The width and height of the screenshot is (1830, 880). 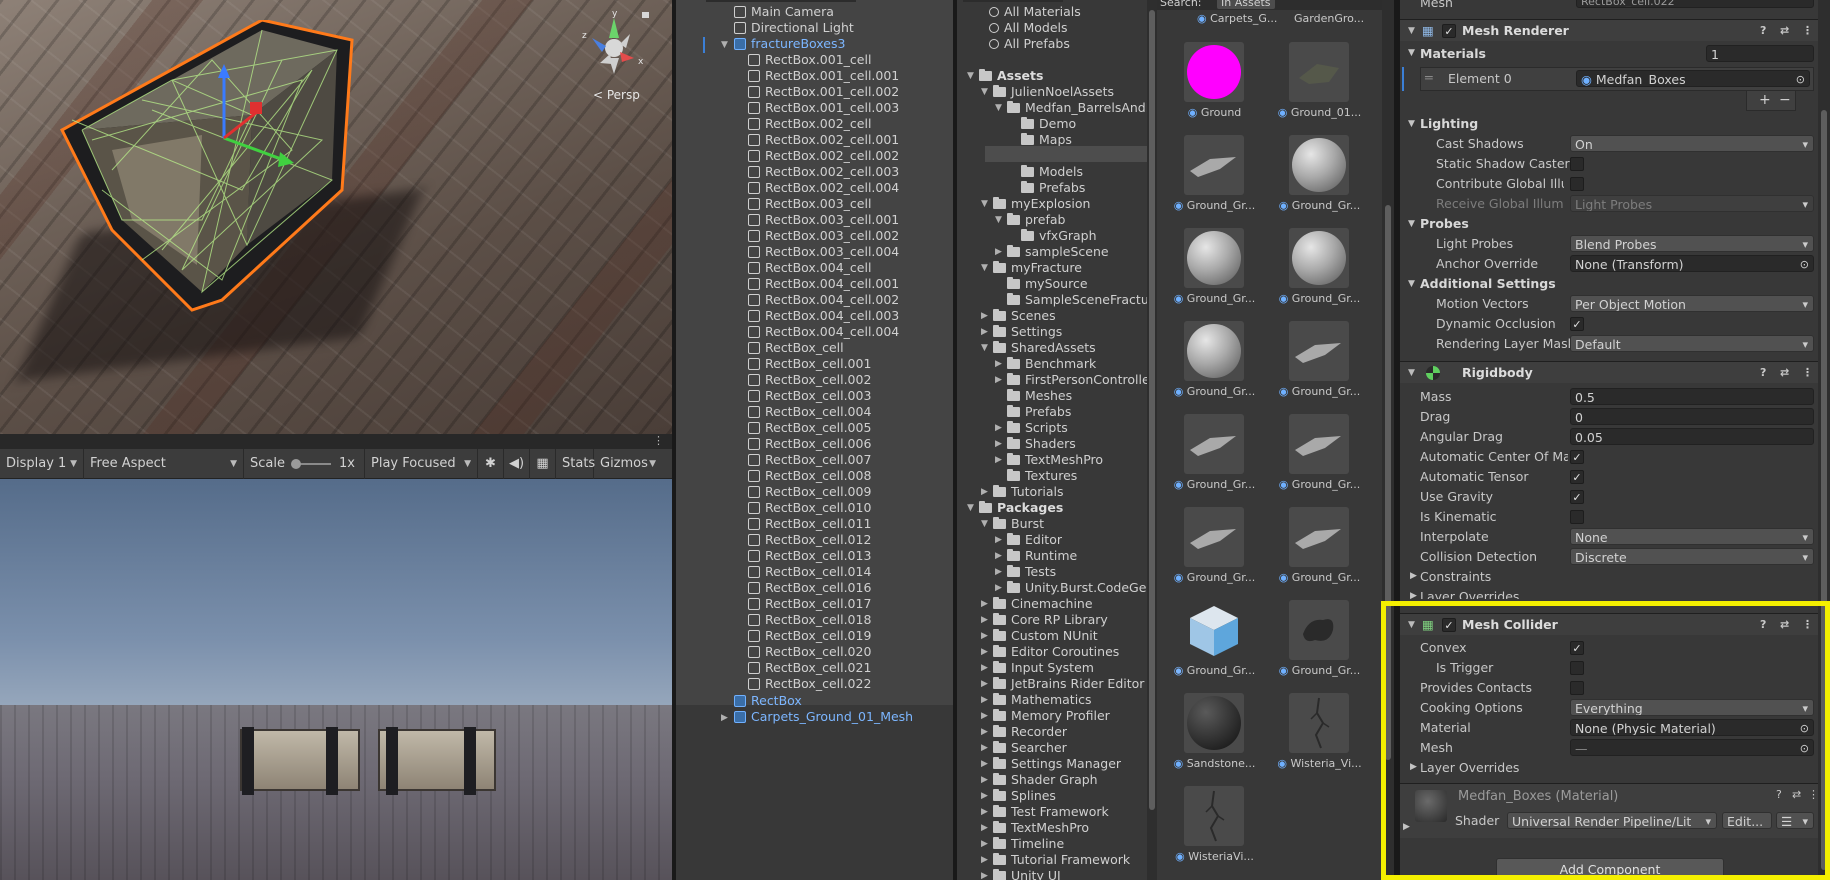 I want to click on hierarchy-item: RectBox.002_cell.002, so click(x=823, y=156).